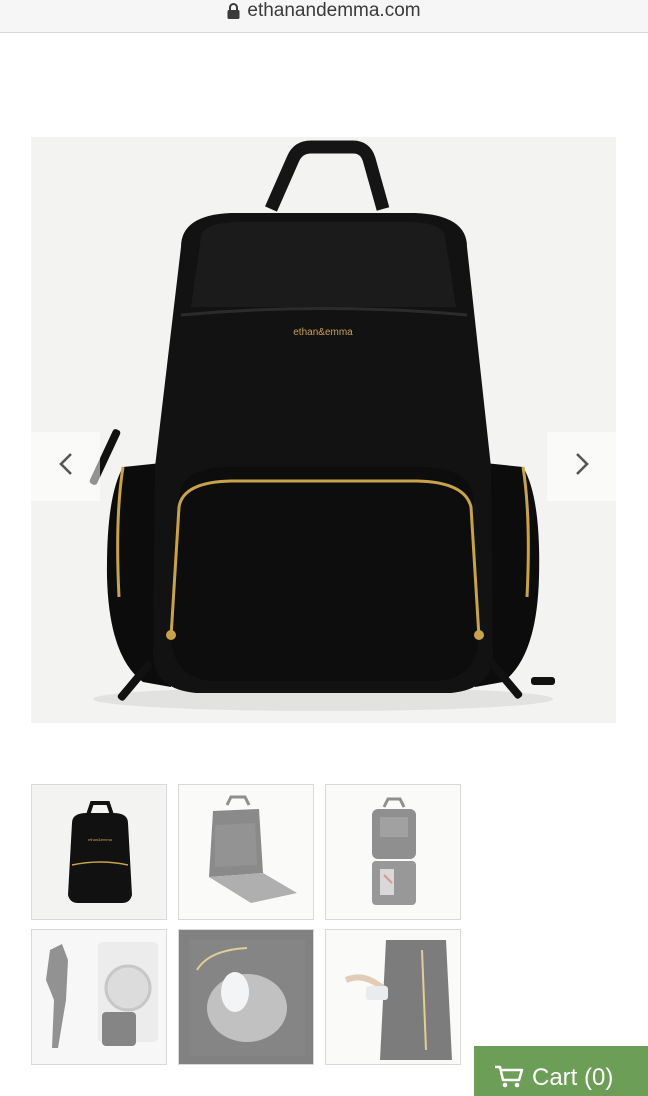 The height and width of the screenshot is (1096, 648). What do you see at coordinates (100, 839) in the screenshot?
I see `svg-text: ethan&emma` at bounding box center [100, 839].